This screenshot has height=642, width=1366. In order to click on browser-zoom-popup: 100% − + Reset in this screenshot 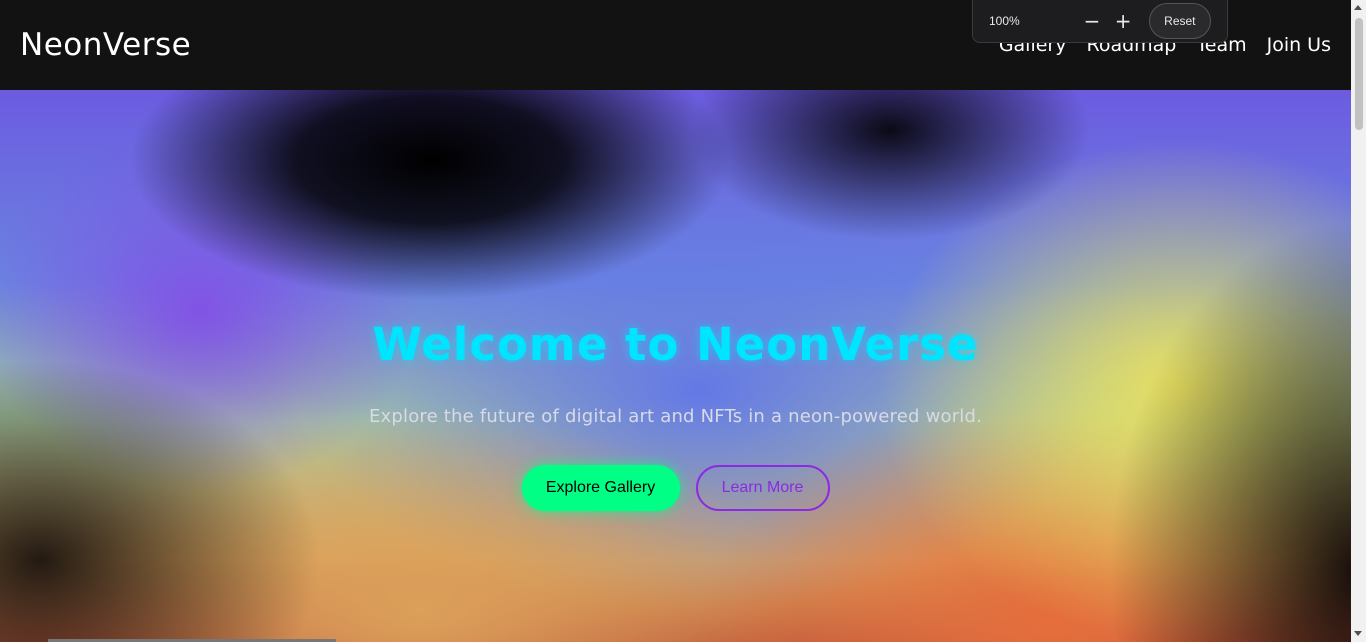, I will do `click(1100, 21)`.